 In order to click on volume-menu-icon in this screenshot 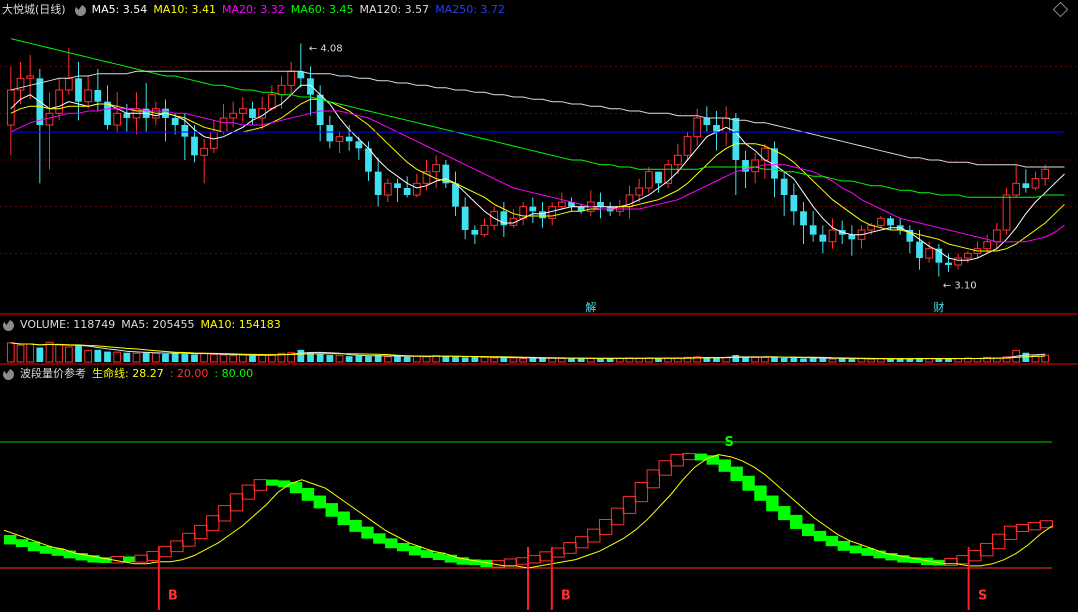, I will do `click(8, 325)`.